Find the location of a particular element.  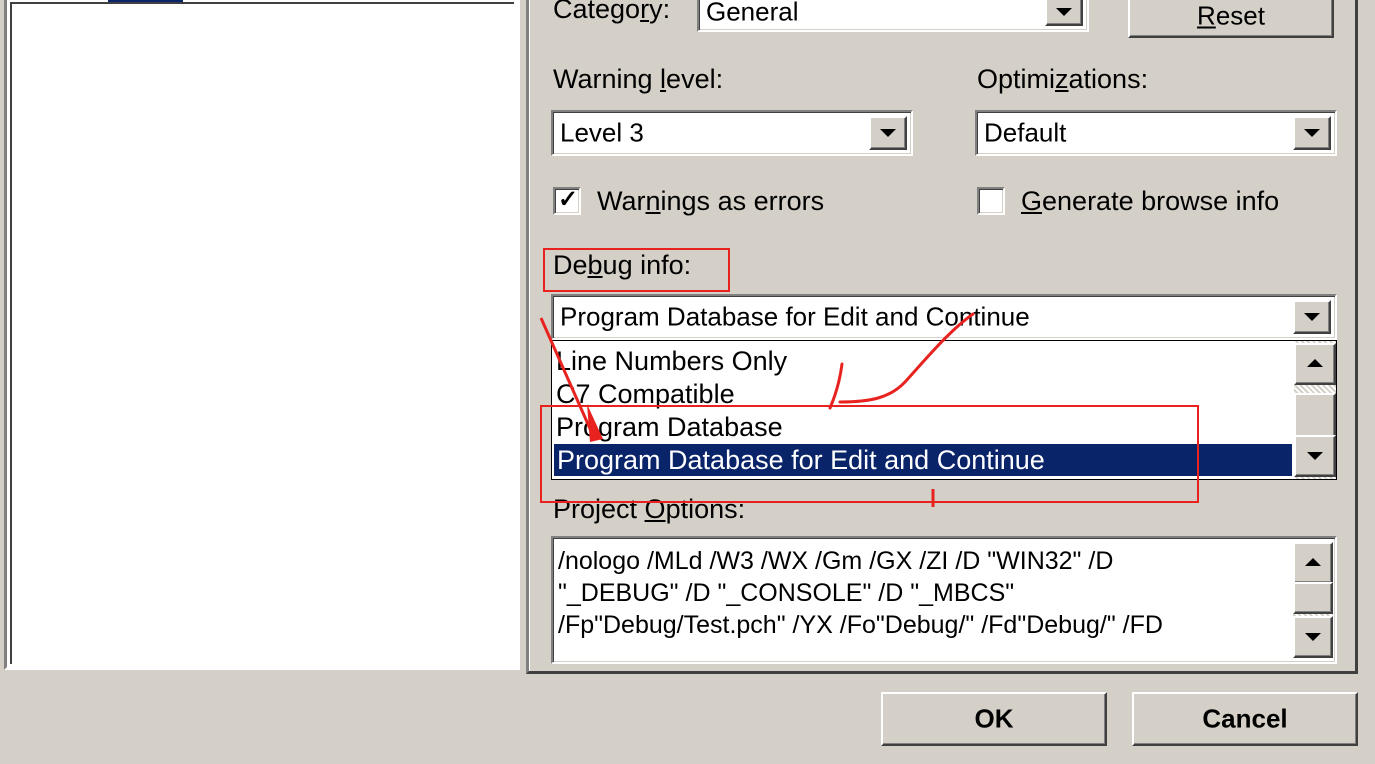

warnings-as-errors-label: Warnings as errors is located at coordinates (710, 201).